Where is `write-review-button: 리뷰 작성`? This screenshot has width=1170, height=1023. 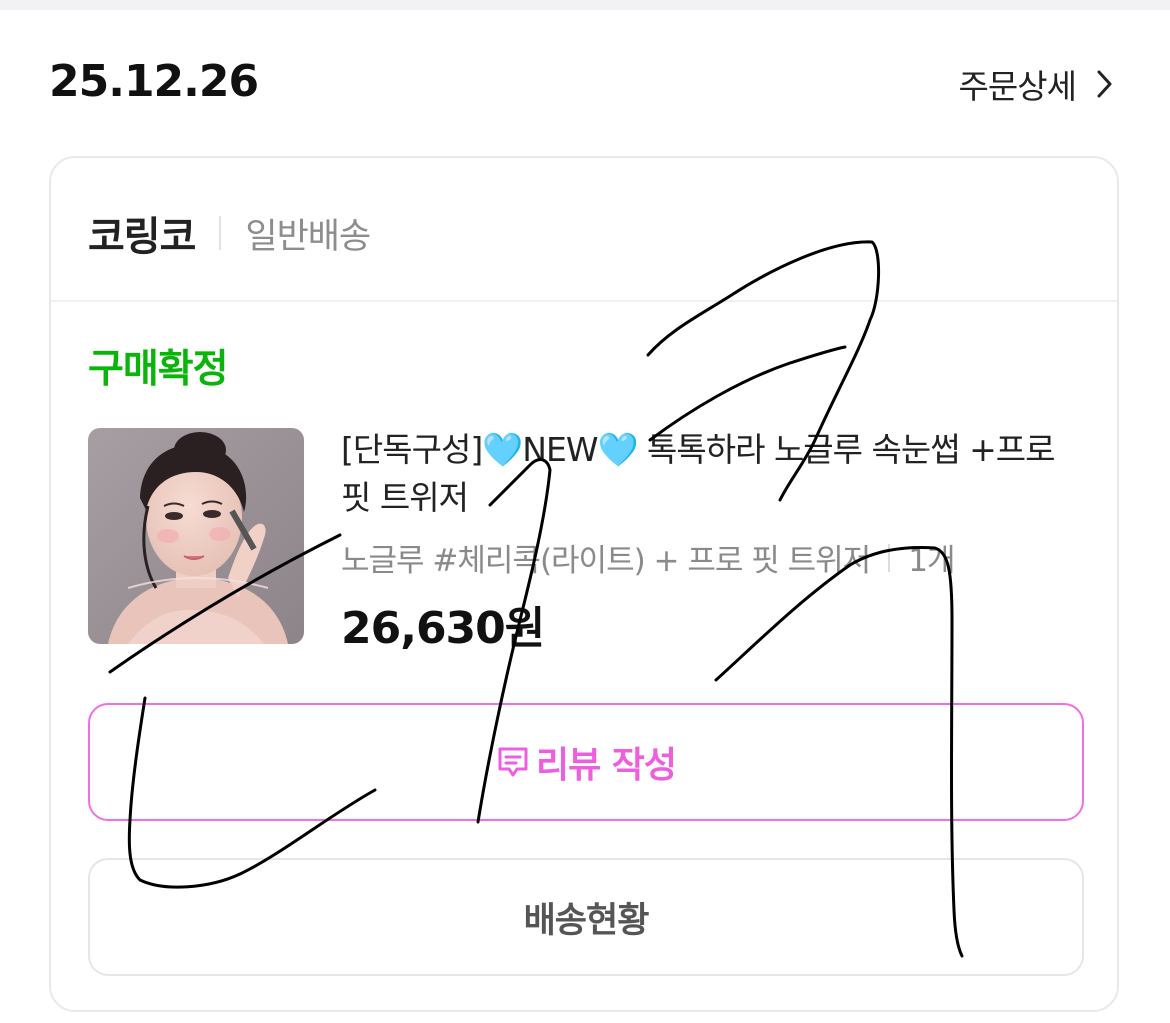
write-review-button: 리뷰 작성 is located at coordinates (586, 762).